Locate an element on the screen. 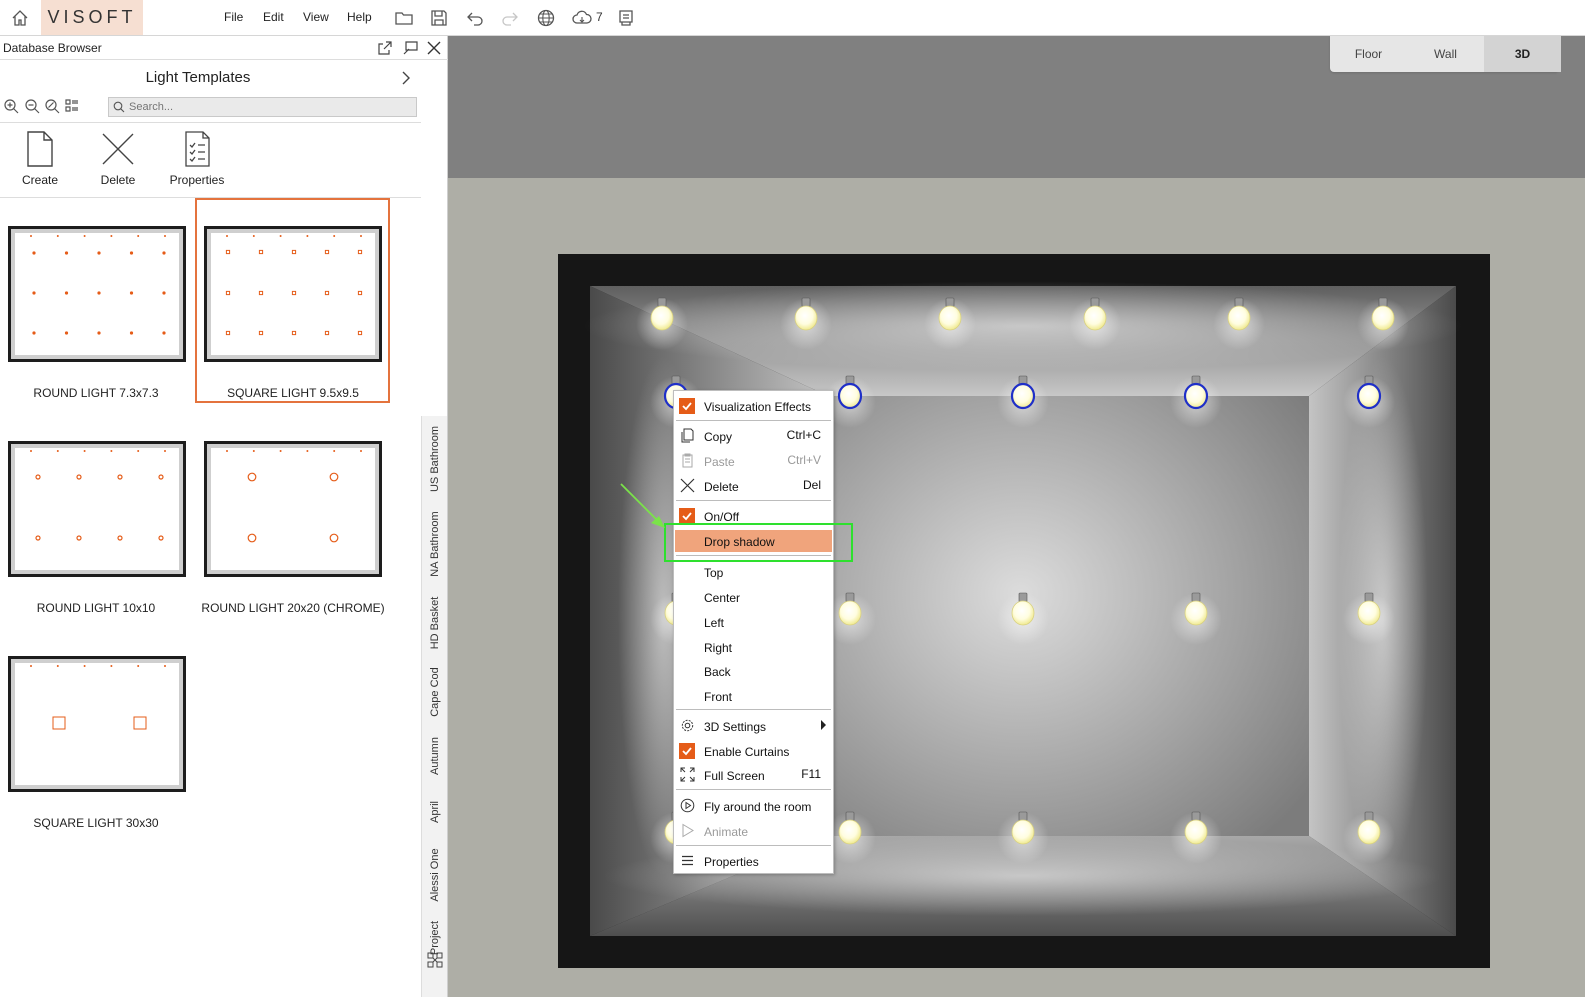  network-icon is located at coordinates (435, 960).